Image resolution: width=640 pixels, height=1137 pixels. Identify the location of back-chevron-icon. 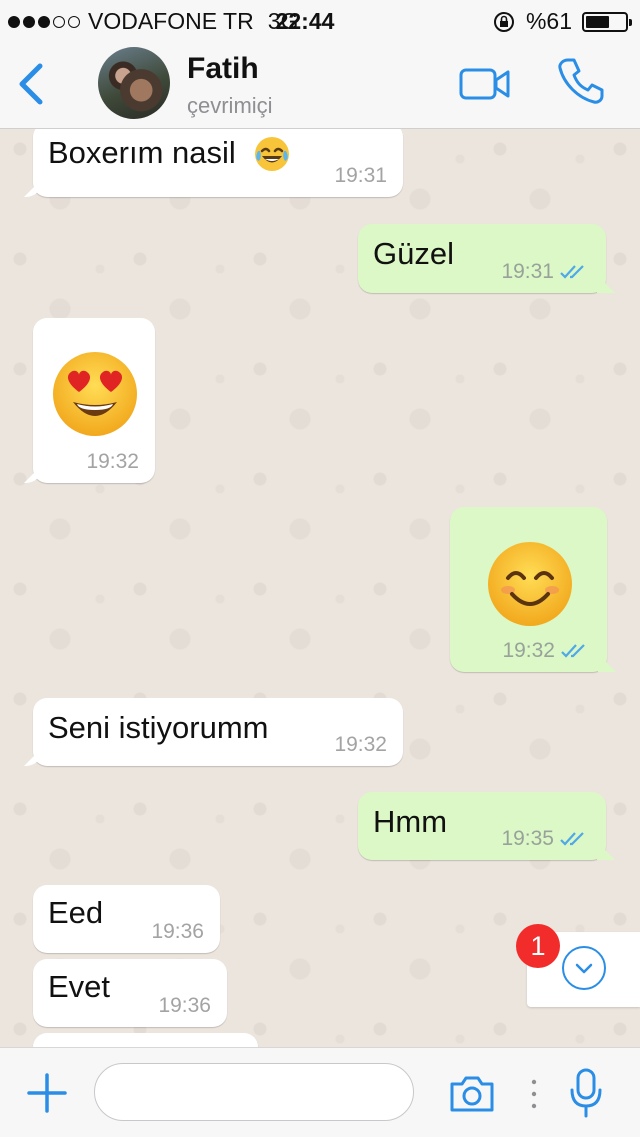
(30, 84).